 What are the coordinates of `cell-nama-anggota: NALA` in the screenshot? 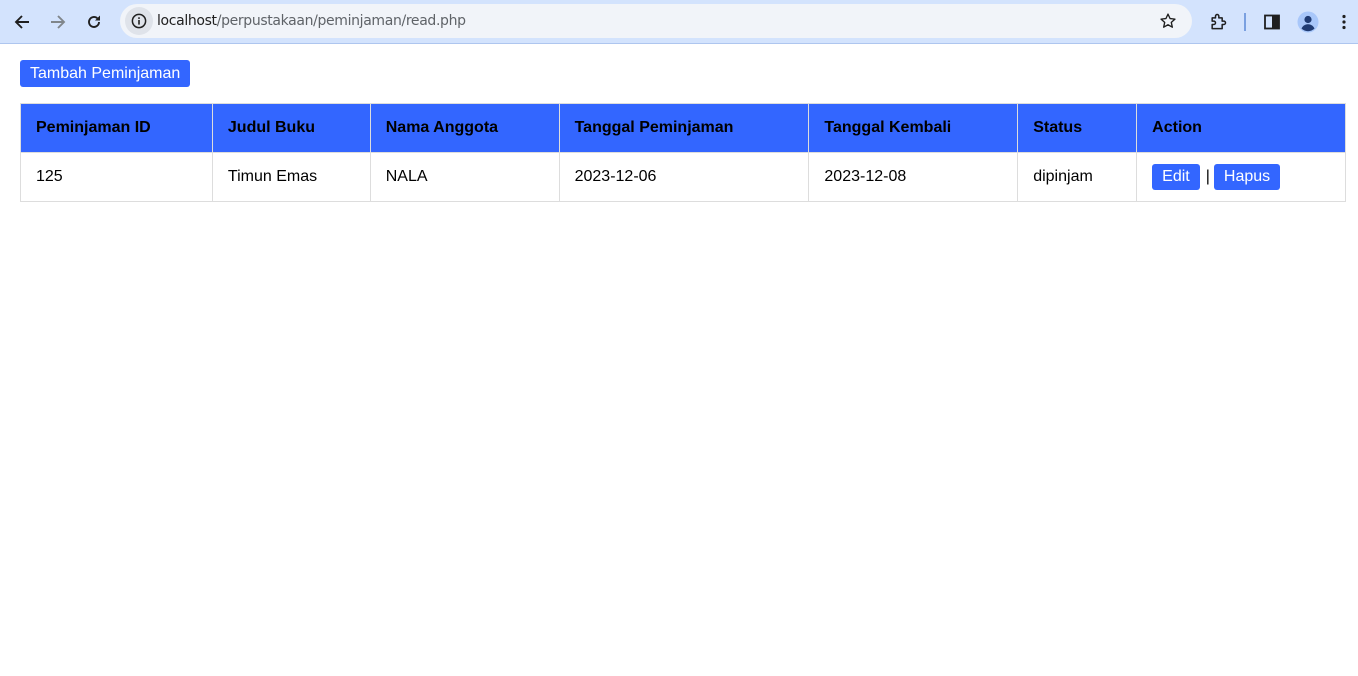 It's located at (464, 177).